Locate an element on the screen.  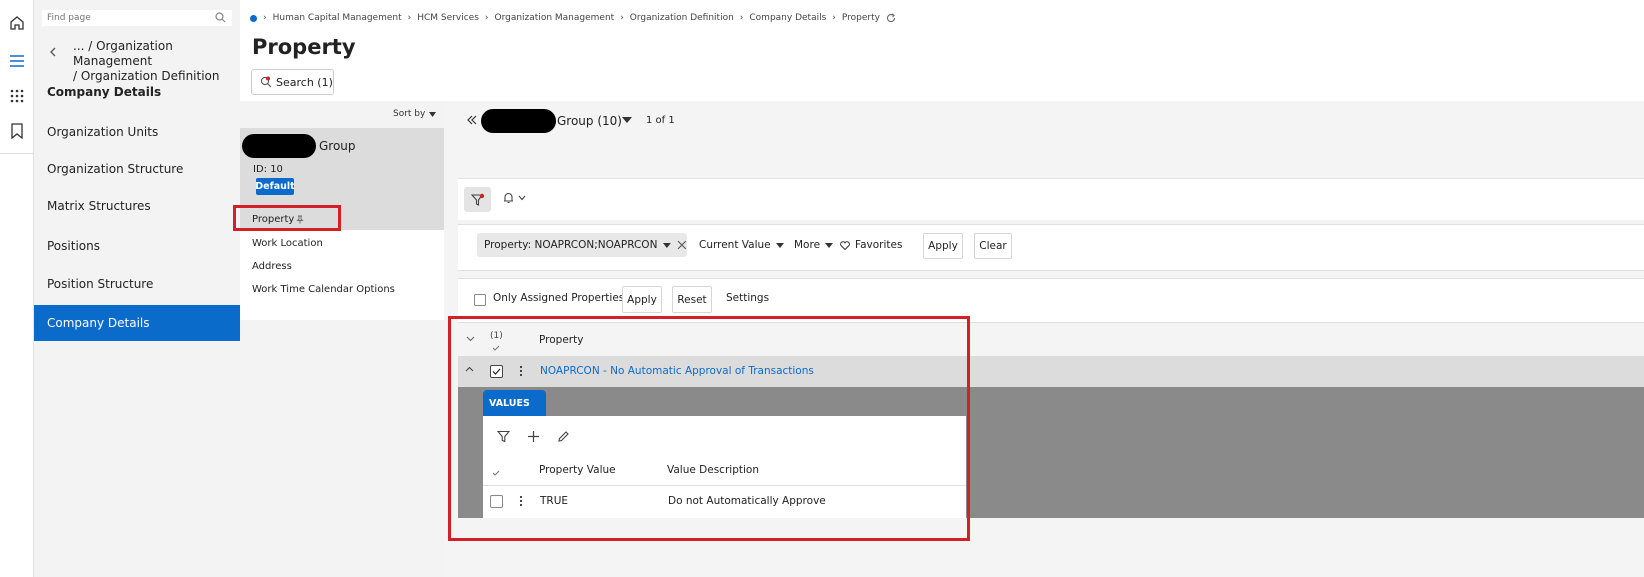
notification-bell-button is located at coordinates (514, 198).